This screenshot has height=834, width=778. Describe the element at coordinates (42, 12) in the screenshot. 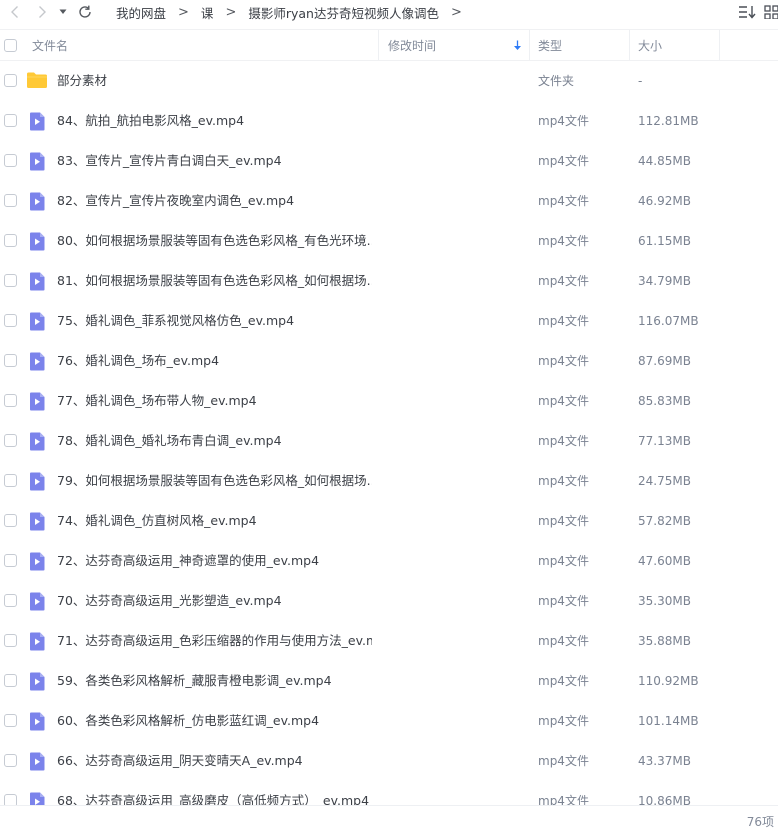

I see `forward-button` at that location.